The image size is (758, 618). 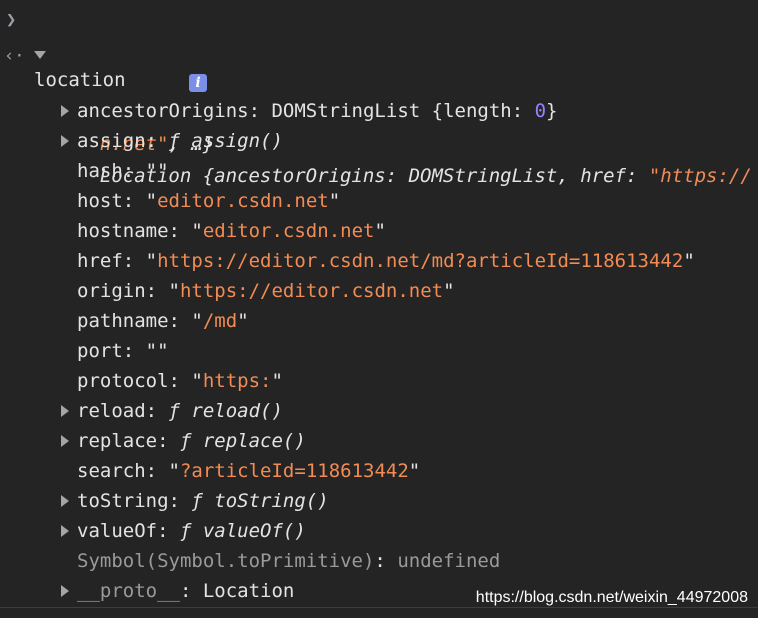 What do you see at coordinates (294, 471) in the screenshot?
I see `property-string-value: ?articleId=118613442` at bounding box center [294, 471].